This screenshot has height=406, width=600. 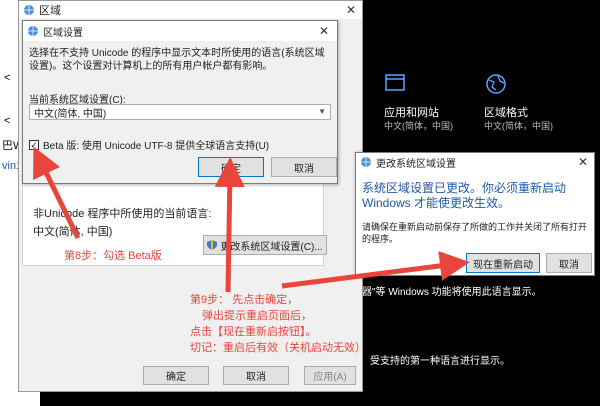 I want to click on region-cancel-button: 取消, so click(x=256, y=375).